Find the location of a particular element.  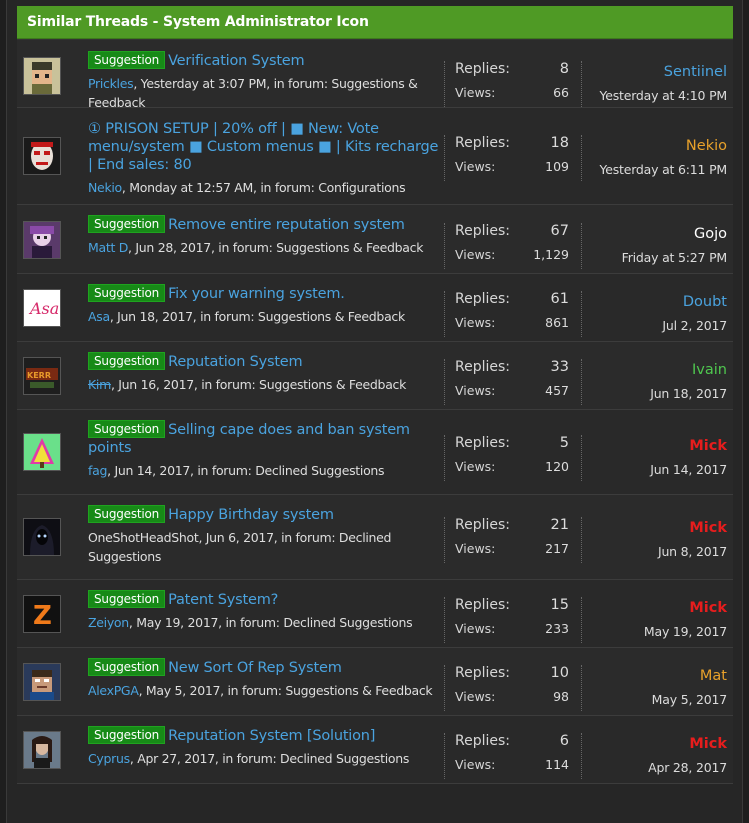

thread-stats: Replies: 18 Views: 109 is located at coordinates (511, 158).